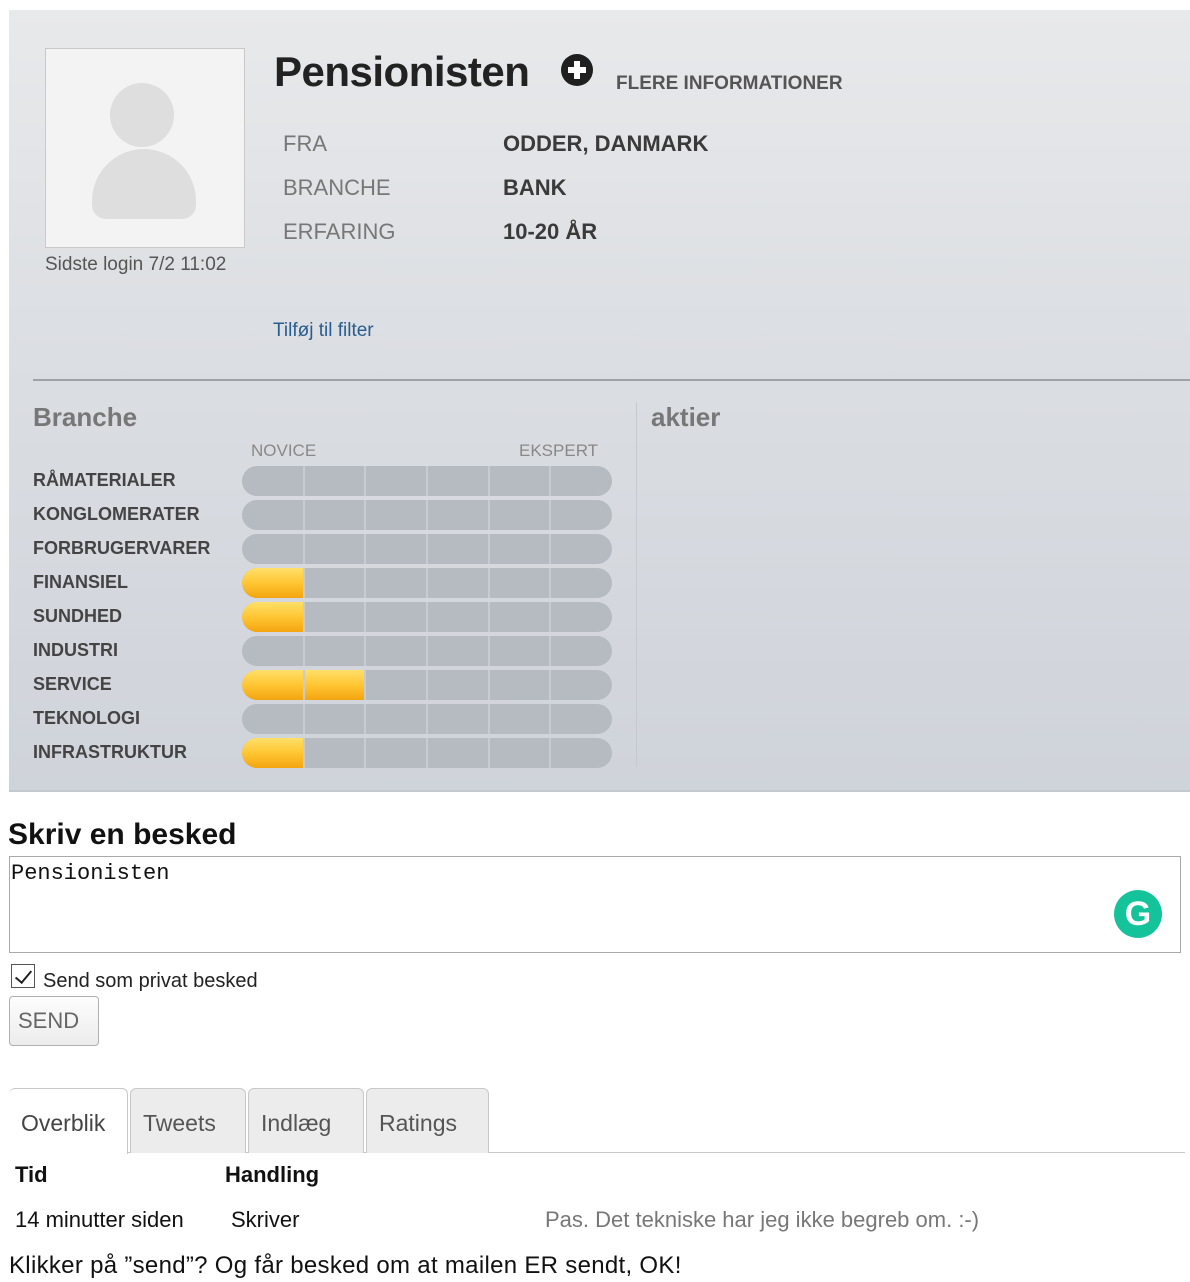 This screenshot has height=1282, width=1190. Describe the element at coordinates (142, 115) in the screenshot. I see `avatar-head-shape` at that location.